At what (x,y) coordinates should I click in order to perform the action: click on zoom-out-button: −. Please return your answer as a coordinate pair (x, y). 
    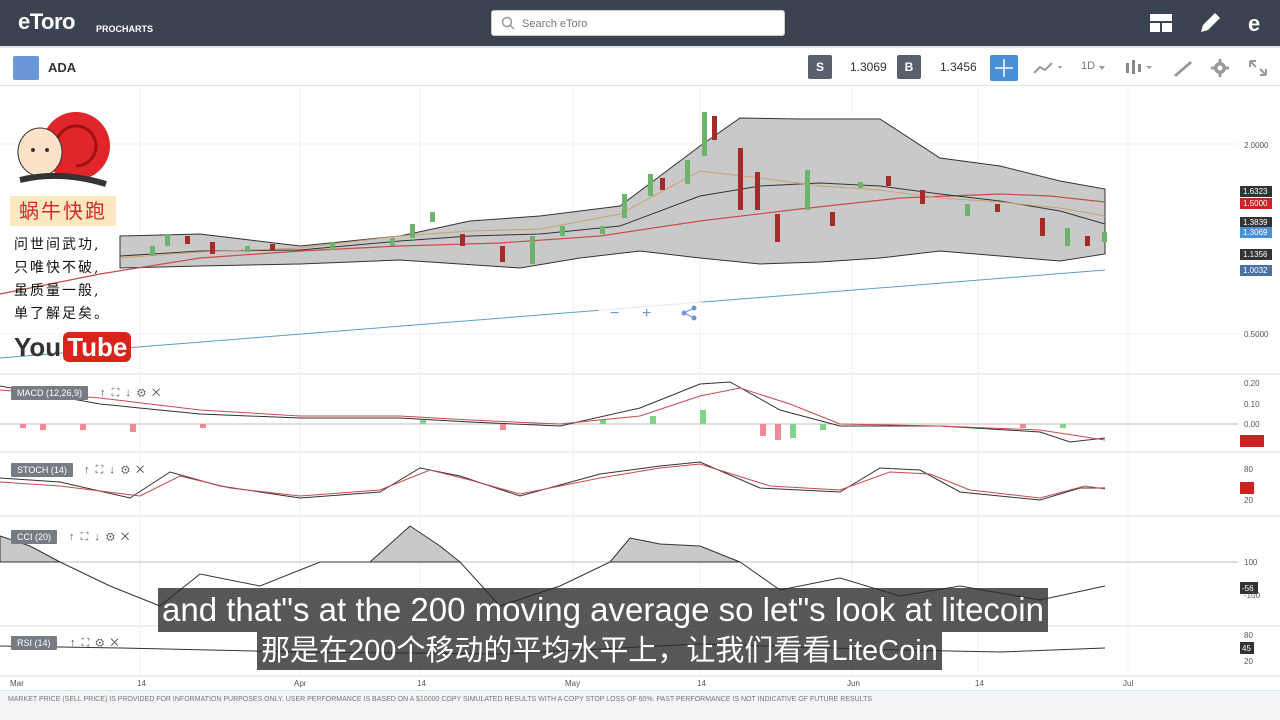
    Looking at the image, I should click on (614, 313).